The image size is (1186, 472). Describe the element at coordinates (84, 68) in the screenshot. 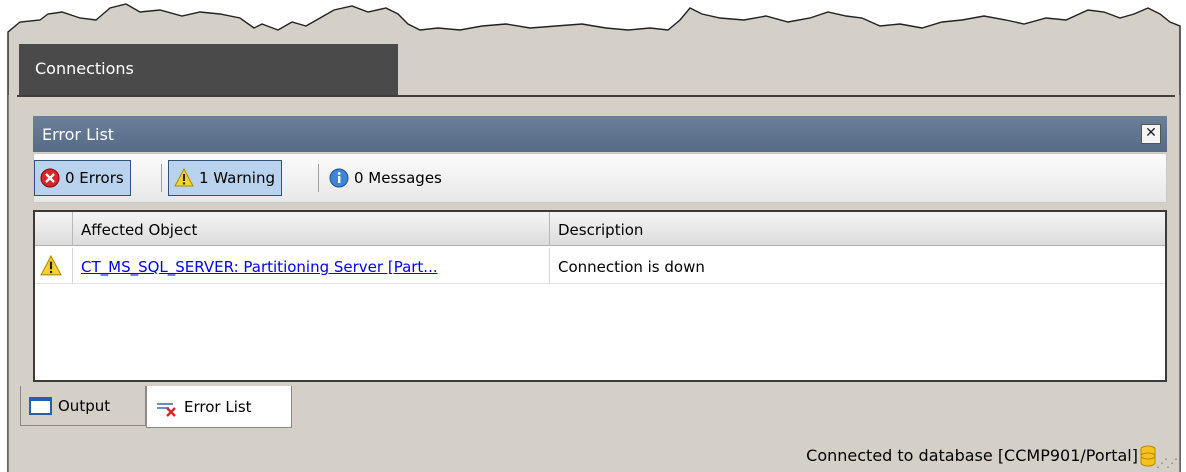

I see `tab-connections-label: Connections` at that location.